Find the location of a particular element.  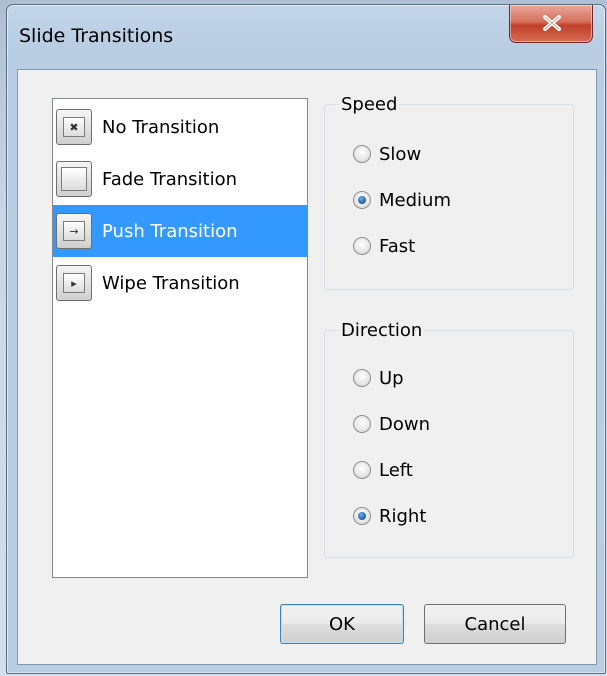

push-transition-icon: → is located at coordinates (74, 231).